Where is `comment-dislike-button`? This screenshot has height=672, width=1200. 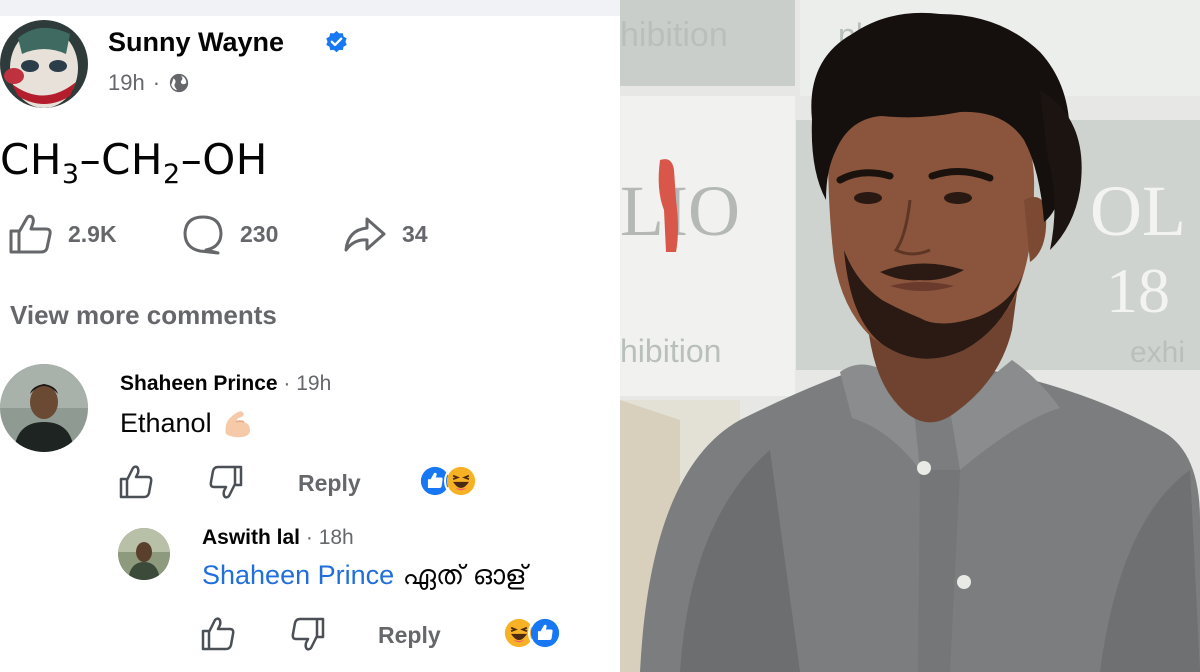
comment-dislike-button is located at coordinates (226, 482).